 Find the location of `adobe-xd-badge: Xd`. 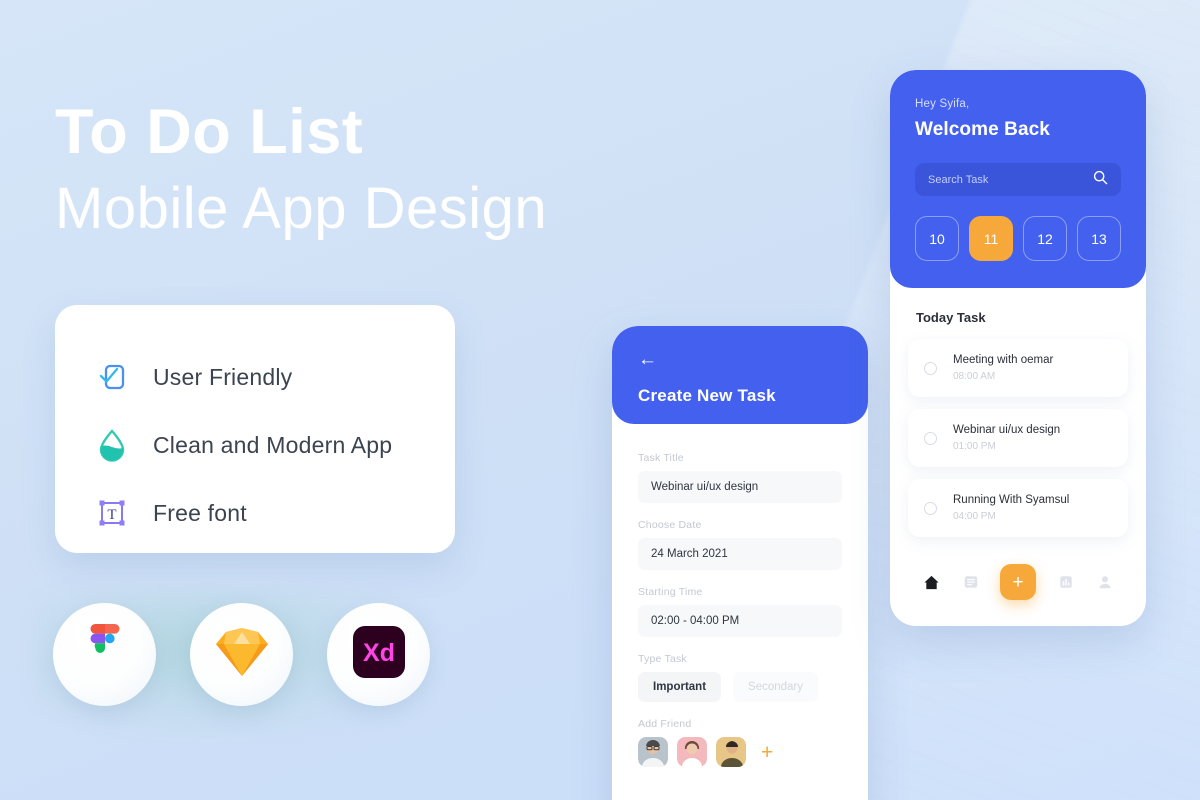

adobe-xd-badge: Xd is located at coordinates (378, 654).